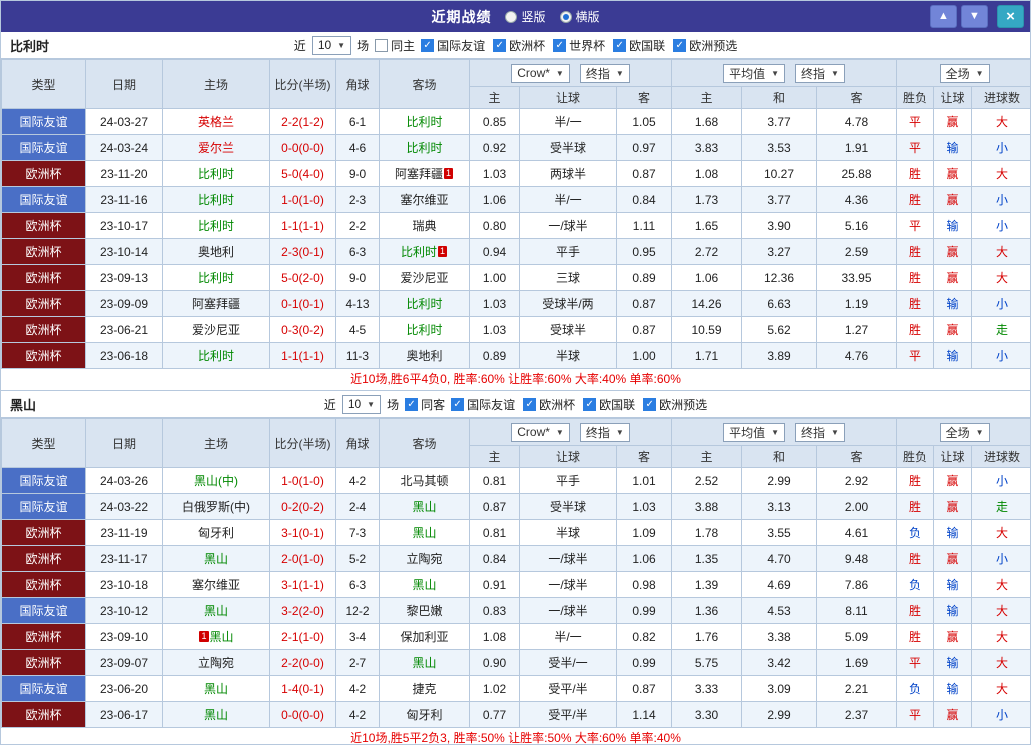  Describe the element at coordinates (494, 480) in the screenshot. I see `cell-odds-home: 0.81` at that location.